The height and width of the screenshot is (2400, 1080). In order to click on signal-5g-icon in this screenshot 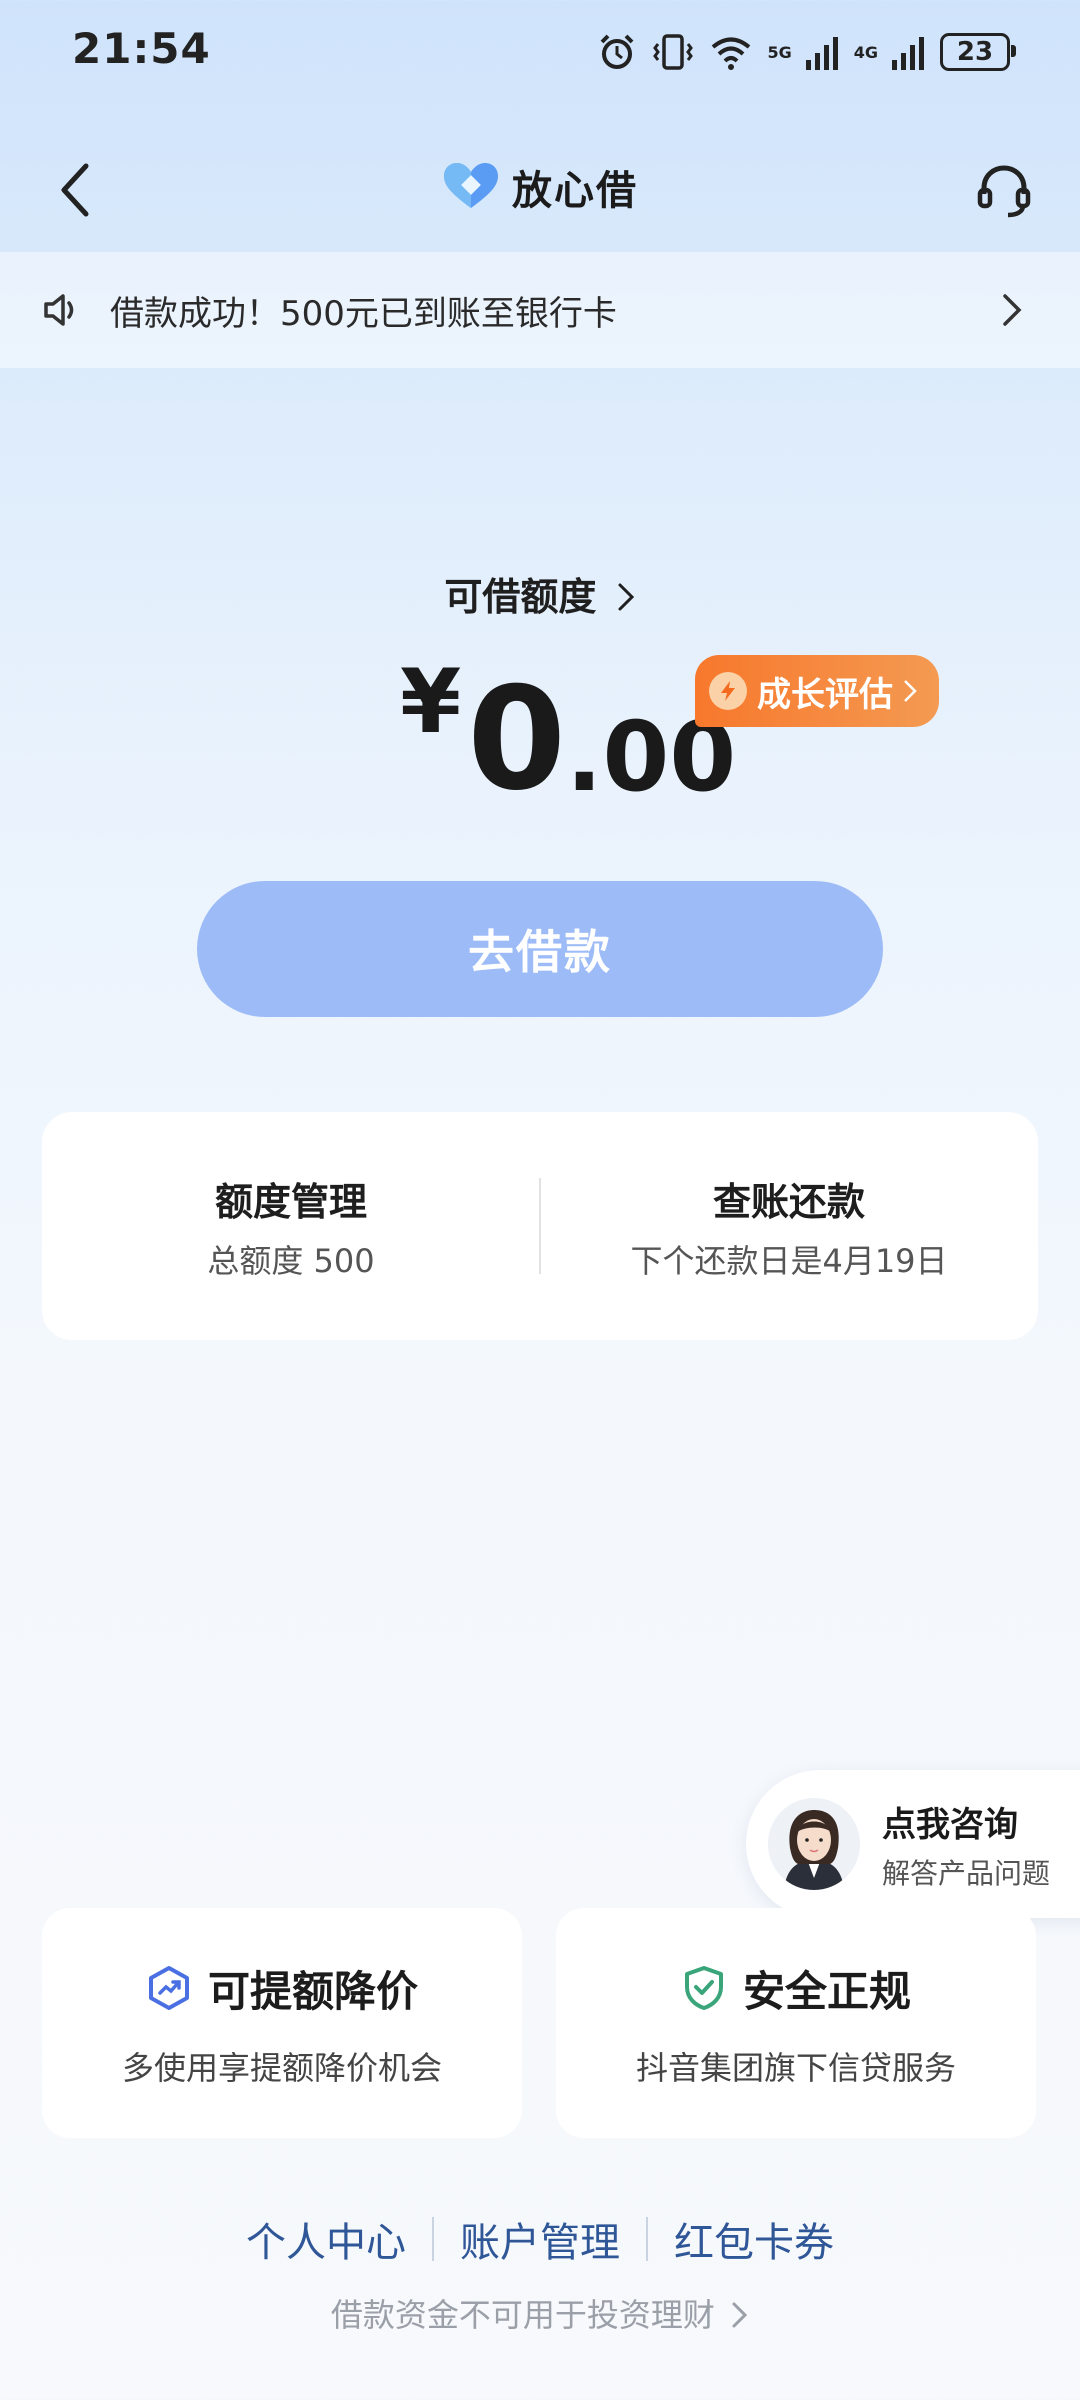, I will do `click(821, 53)`.